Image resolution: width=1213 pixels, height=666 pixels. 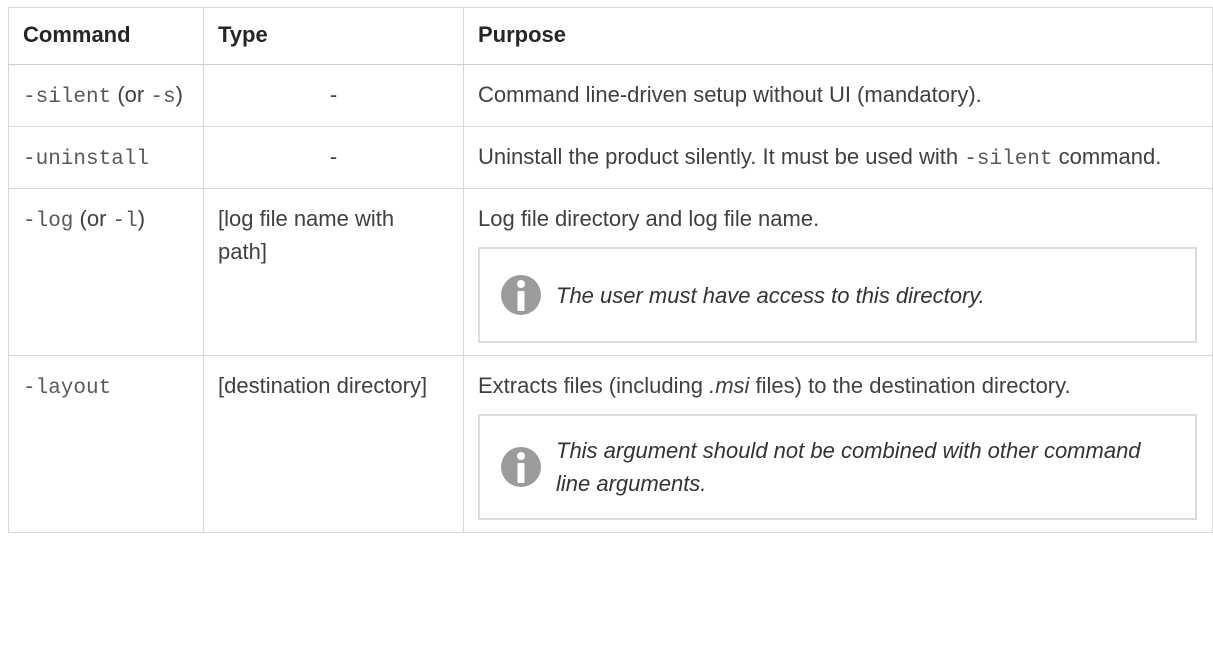 What do you see at coordinates (729, 385) in the screenshot?
I see `purpose-msi: .msi` at bounding box center [729, 385].